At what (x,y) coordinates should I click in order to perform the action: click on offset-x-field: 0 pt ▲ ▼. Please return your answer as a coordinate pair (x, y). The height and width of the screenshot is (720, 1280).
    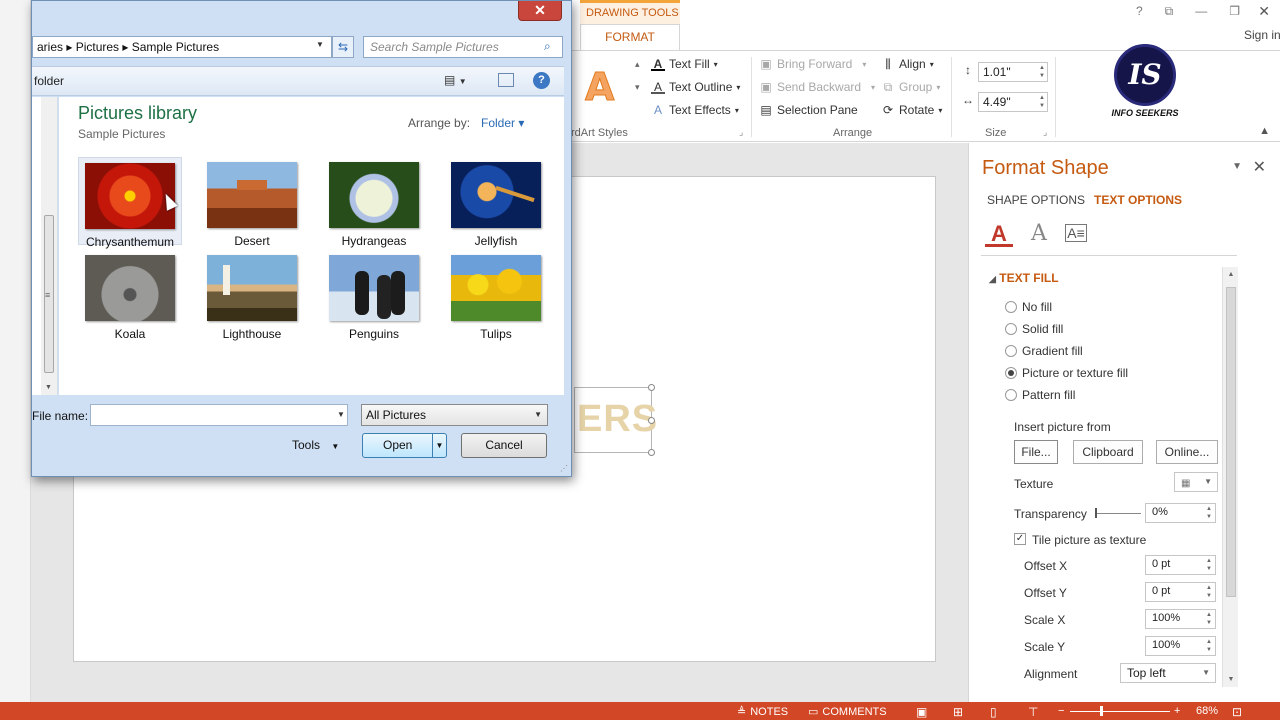
    Looking at the image, I should click on (1180, 565).